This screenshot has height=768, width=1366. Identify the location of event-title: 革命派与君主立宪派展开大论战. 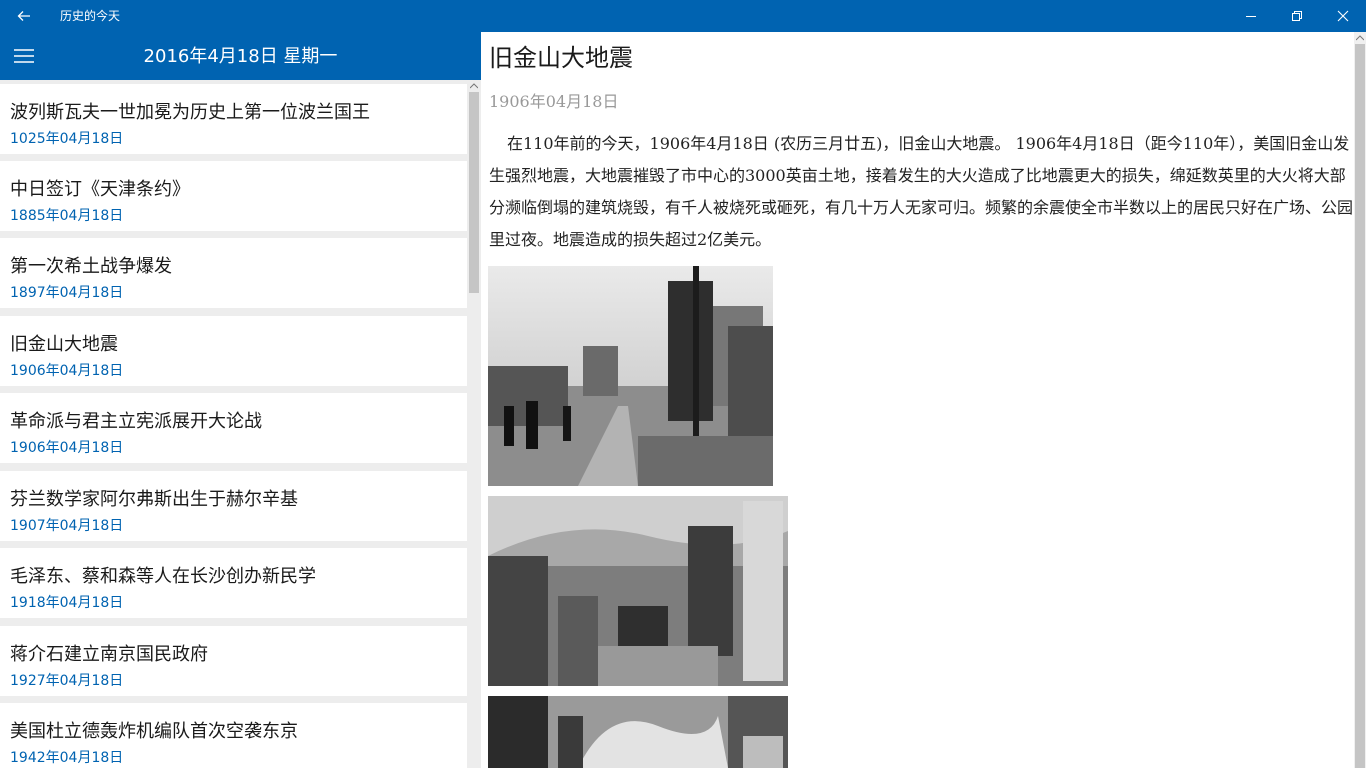
(136, 421).